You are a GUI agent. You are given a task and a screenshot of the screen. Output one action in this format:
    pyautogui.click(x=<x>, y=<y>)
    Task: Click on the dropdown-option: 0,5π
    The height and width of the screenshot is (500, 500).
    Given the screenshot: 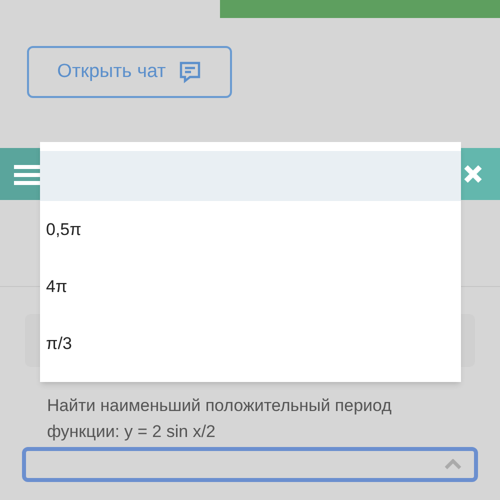 What is the action you would take?
    pyautogui.click(x=250, y=229)
    